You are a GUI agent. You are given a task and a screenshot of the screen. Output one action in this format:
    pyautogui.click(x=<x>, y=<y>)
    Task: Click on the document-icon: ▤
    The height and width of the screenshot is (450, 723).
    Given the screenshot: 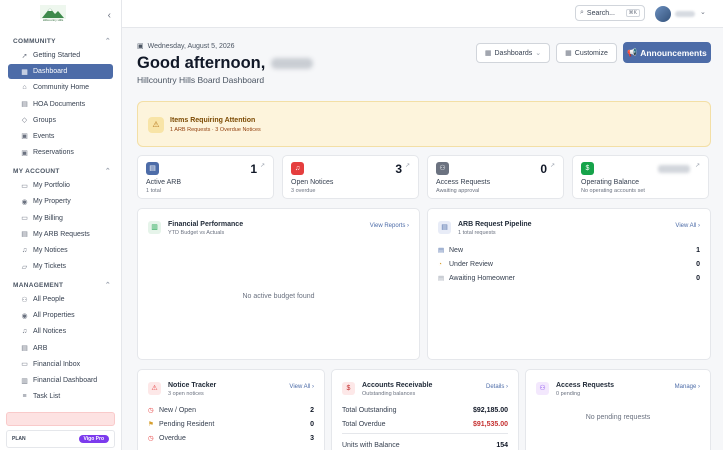 What is the action you would take?
    pyautogui.click(x=24, y=105)
    